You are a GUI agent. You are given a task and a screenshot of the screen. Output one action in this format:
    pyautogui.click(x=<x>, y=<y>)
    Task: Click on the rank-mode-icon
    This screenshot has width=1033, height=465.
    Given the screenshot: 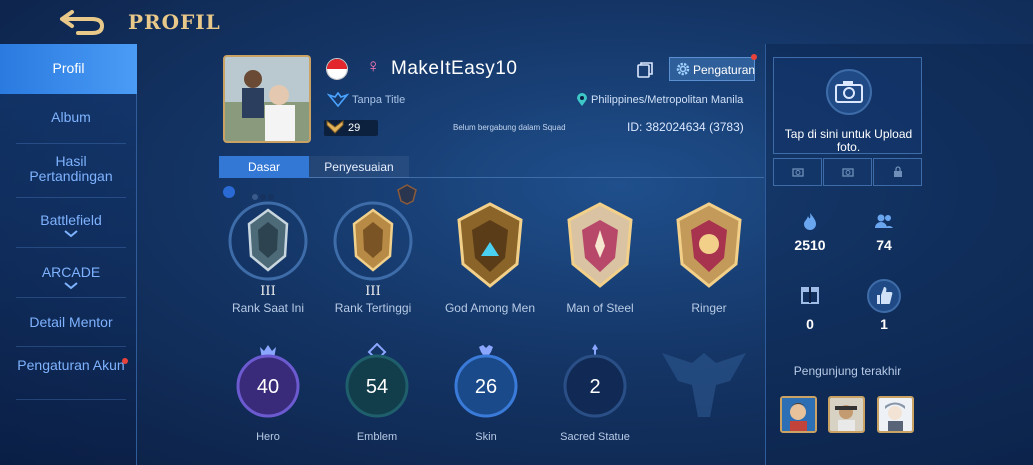 What is the action you would take?
    pyautogui.click(x=229, y=192)
    